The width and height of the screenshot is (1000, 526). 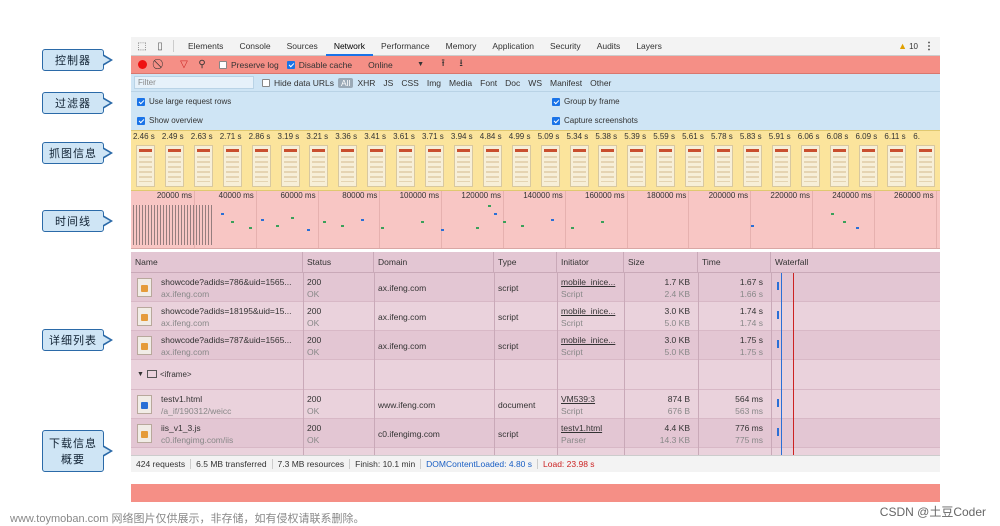 I want to click on preserve-log-option: Preserve log, so click(x=249, y=65).